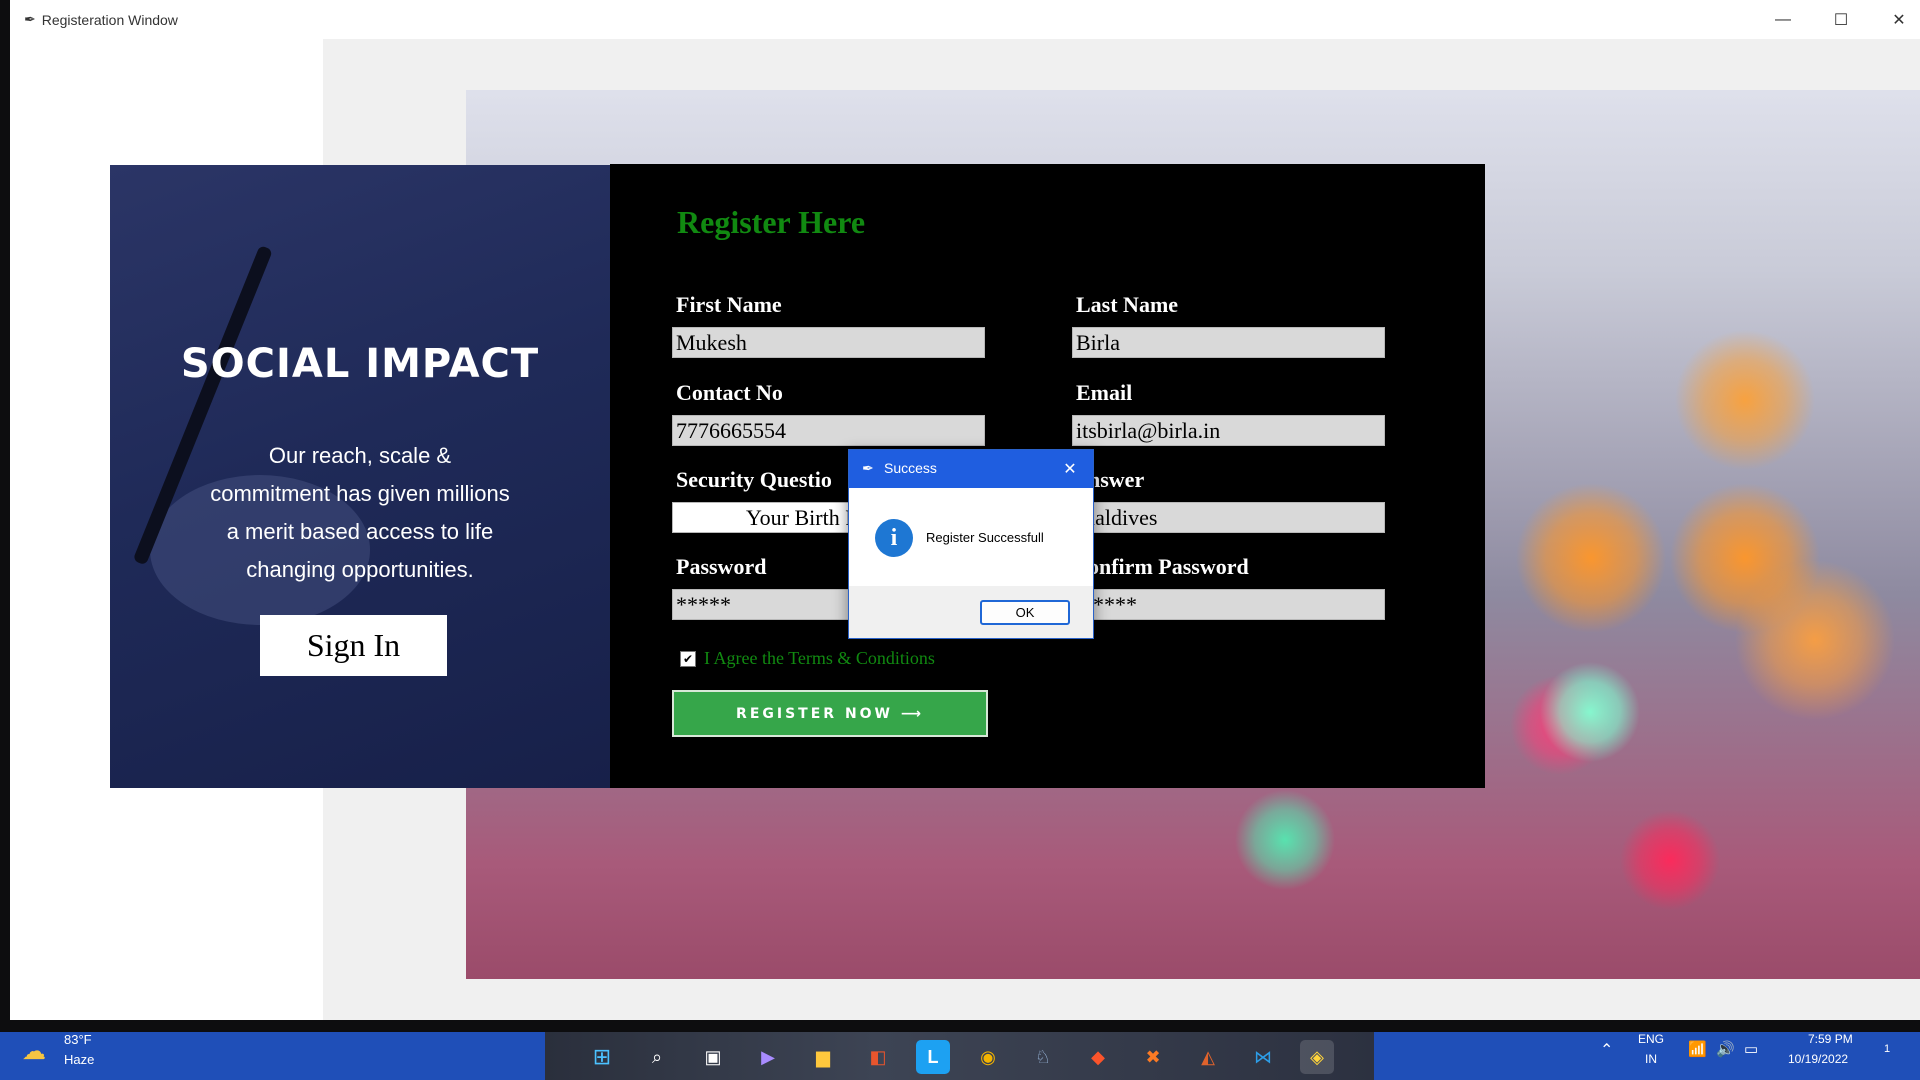 Image resolution: width=1920 pixels, height=1080 pixels. What do you see at coordinates (1104, 392) in the screenshot?
I see `email-label: Email` at bounding box center [1104, 392].